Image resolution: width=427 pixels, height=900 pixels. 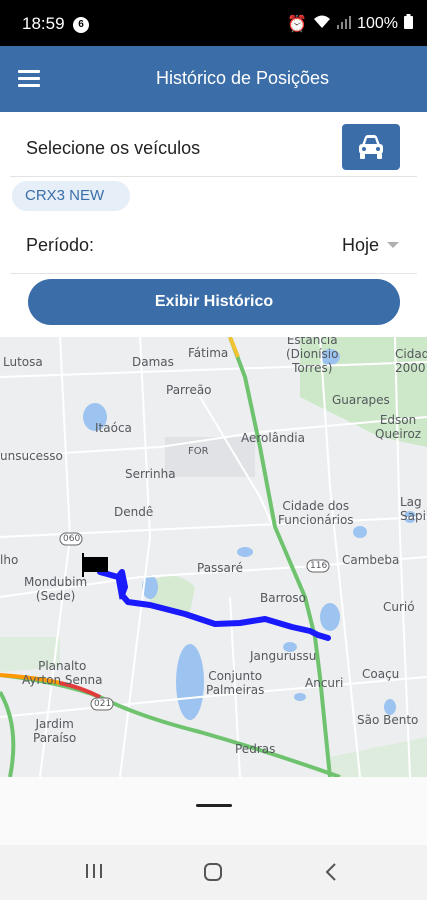 What do you see at coordinates (72, 539) in the screenshot?
I see `road-shield: 060` at bounding box center [72, 539].